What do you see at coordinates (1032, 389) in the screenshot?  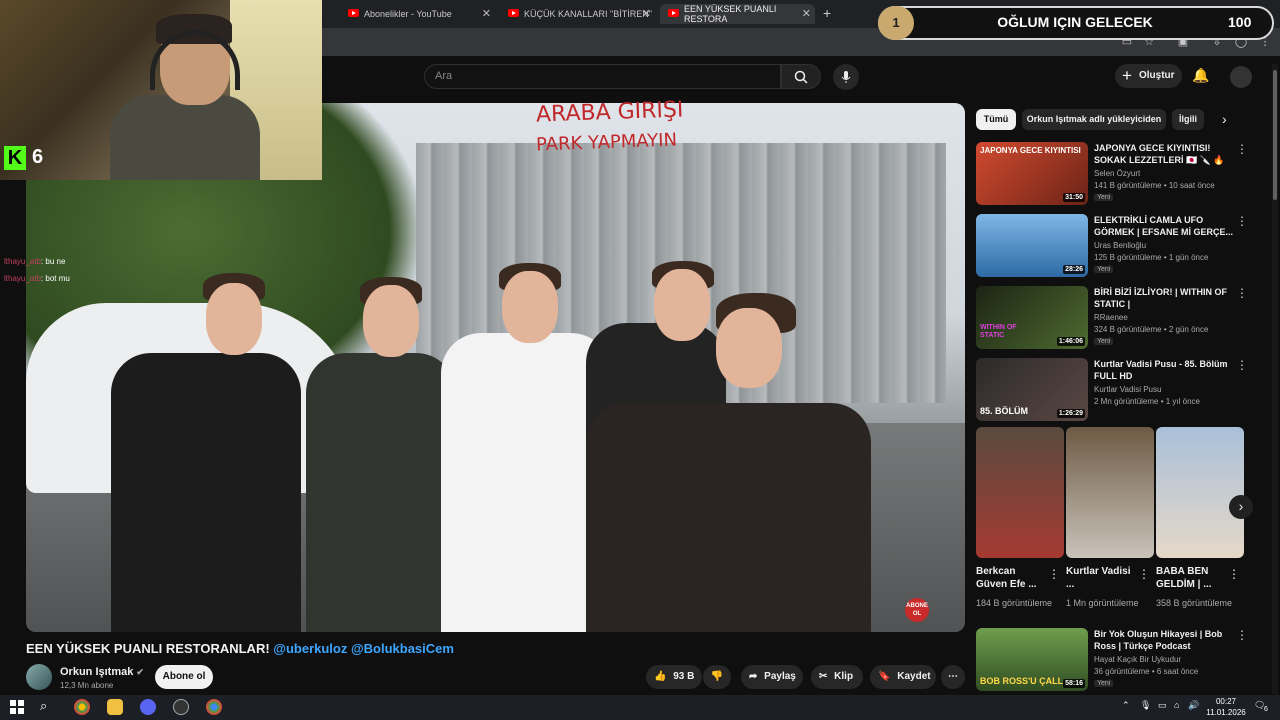 I see `video-thumbnail: 85. BÖLÜM 1:26:29` at bounding box center [1032, 389].